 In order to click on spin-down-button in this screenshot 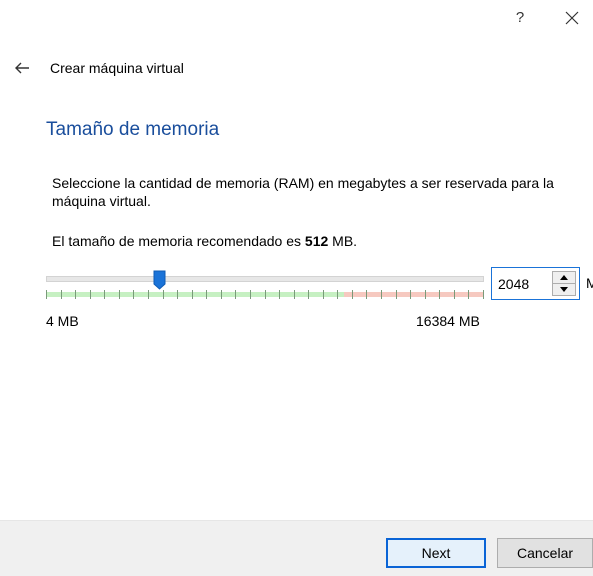, I will do `click(564, 289)`.